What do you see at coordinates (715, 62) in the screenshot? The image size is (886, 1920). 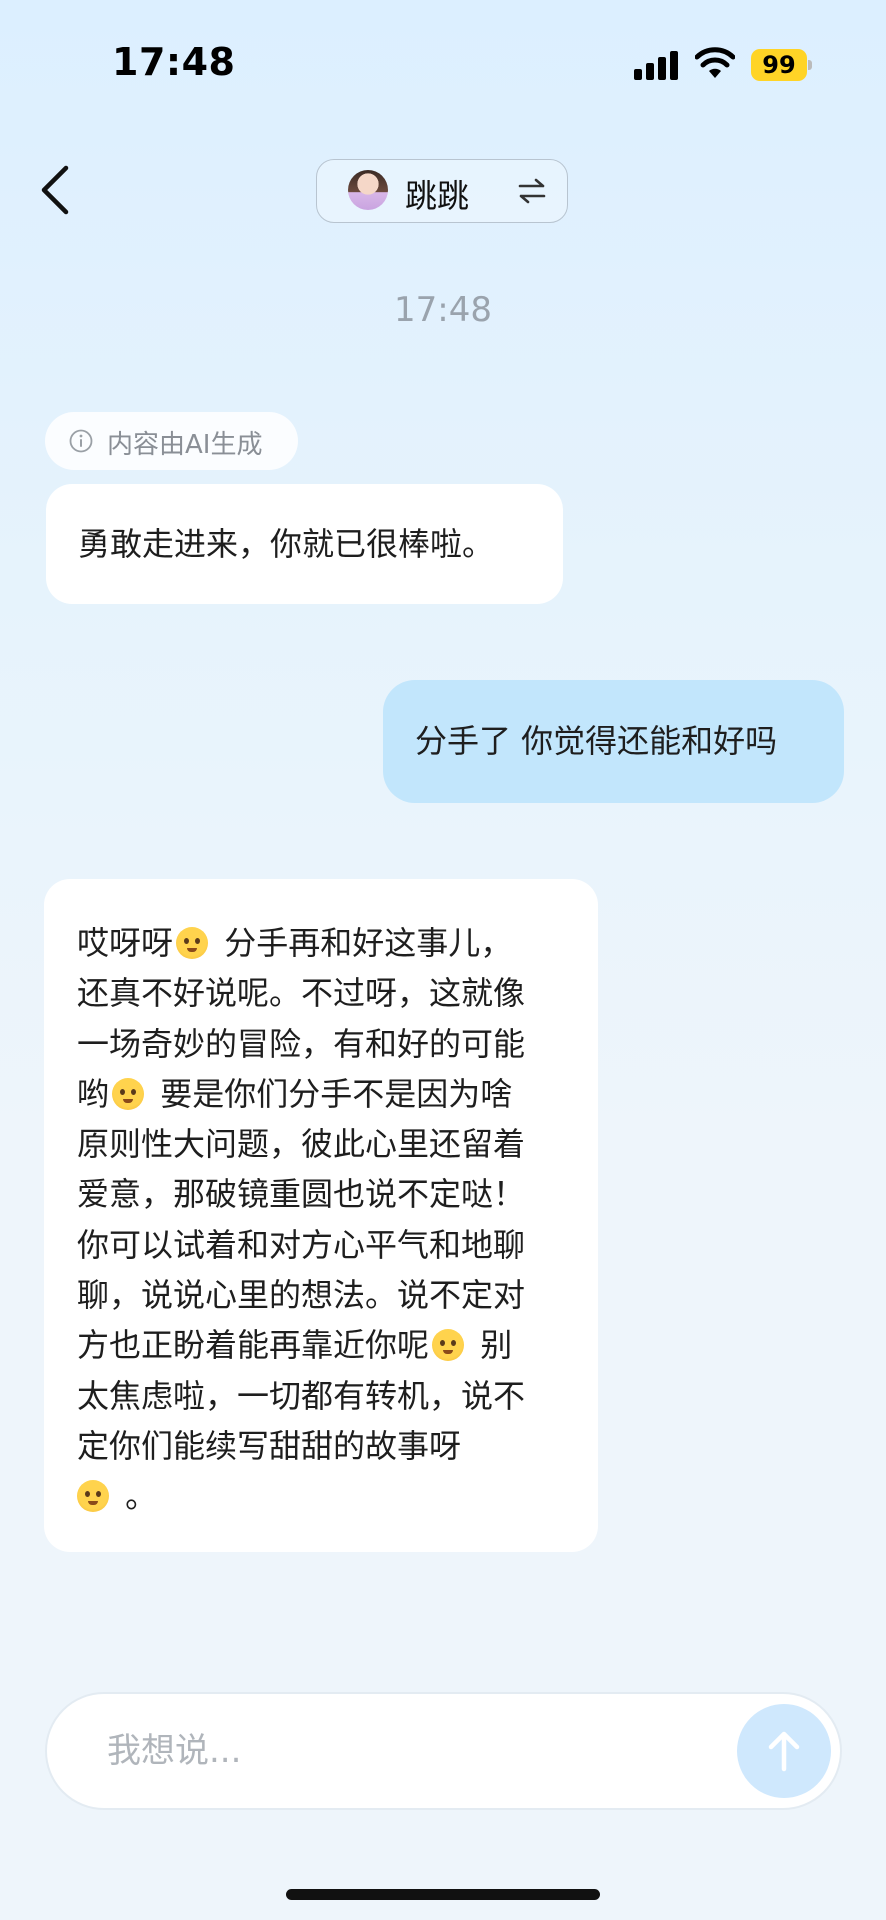 I see `wifi-icon` at bounding box center [715, 62].